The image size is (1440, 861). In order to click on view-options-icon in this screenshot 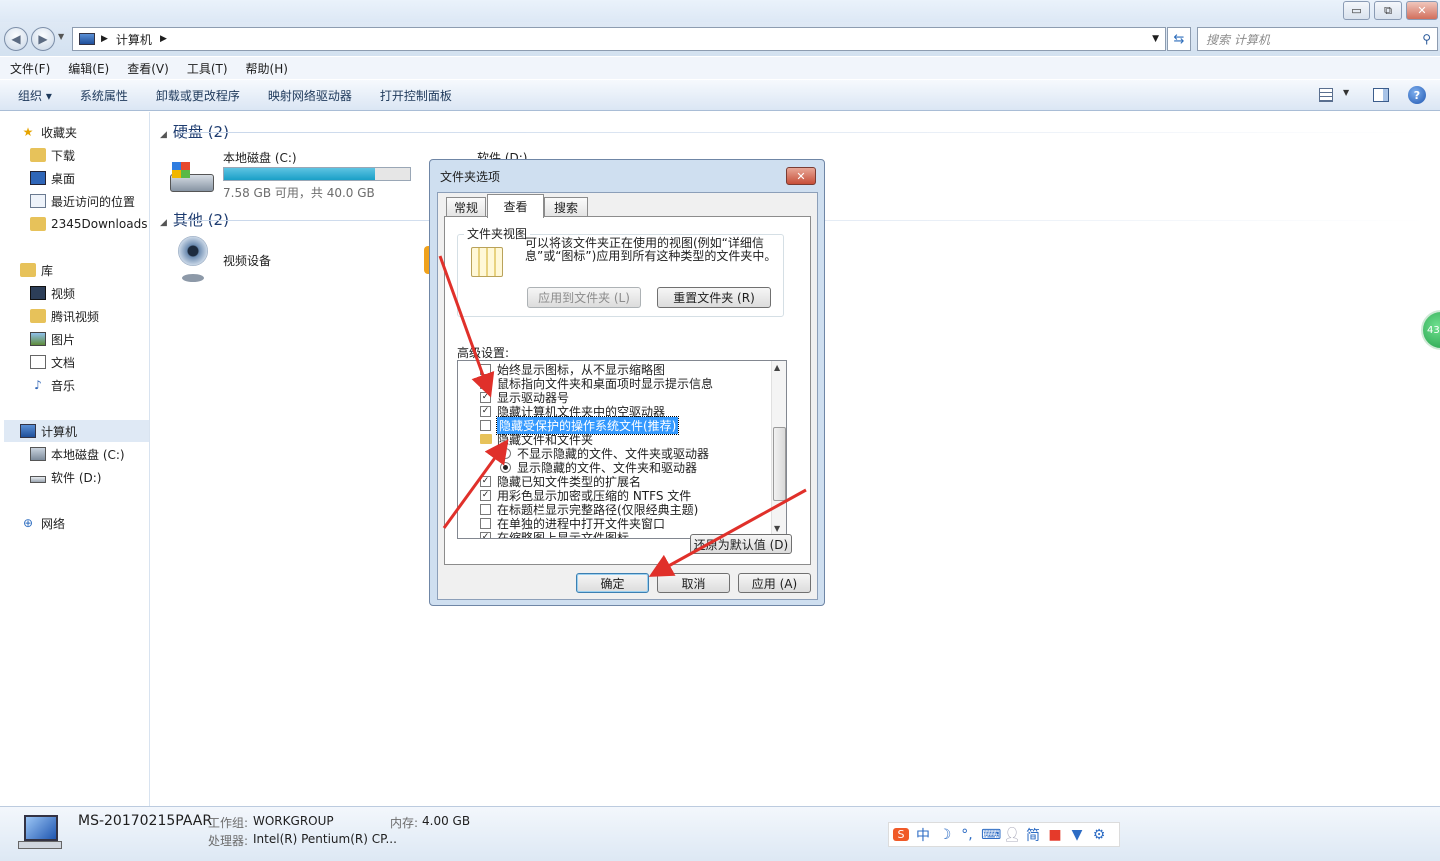, I will do `click(1326, 95)`.